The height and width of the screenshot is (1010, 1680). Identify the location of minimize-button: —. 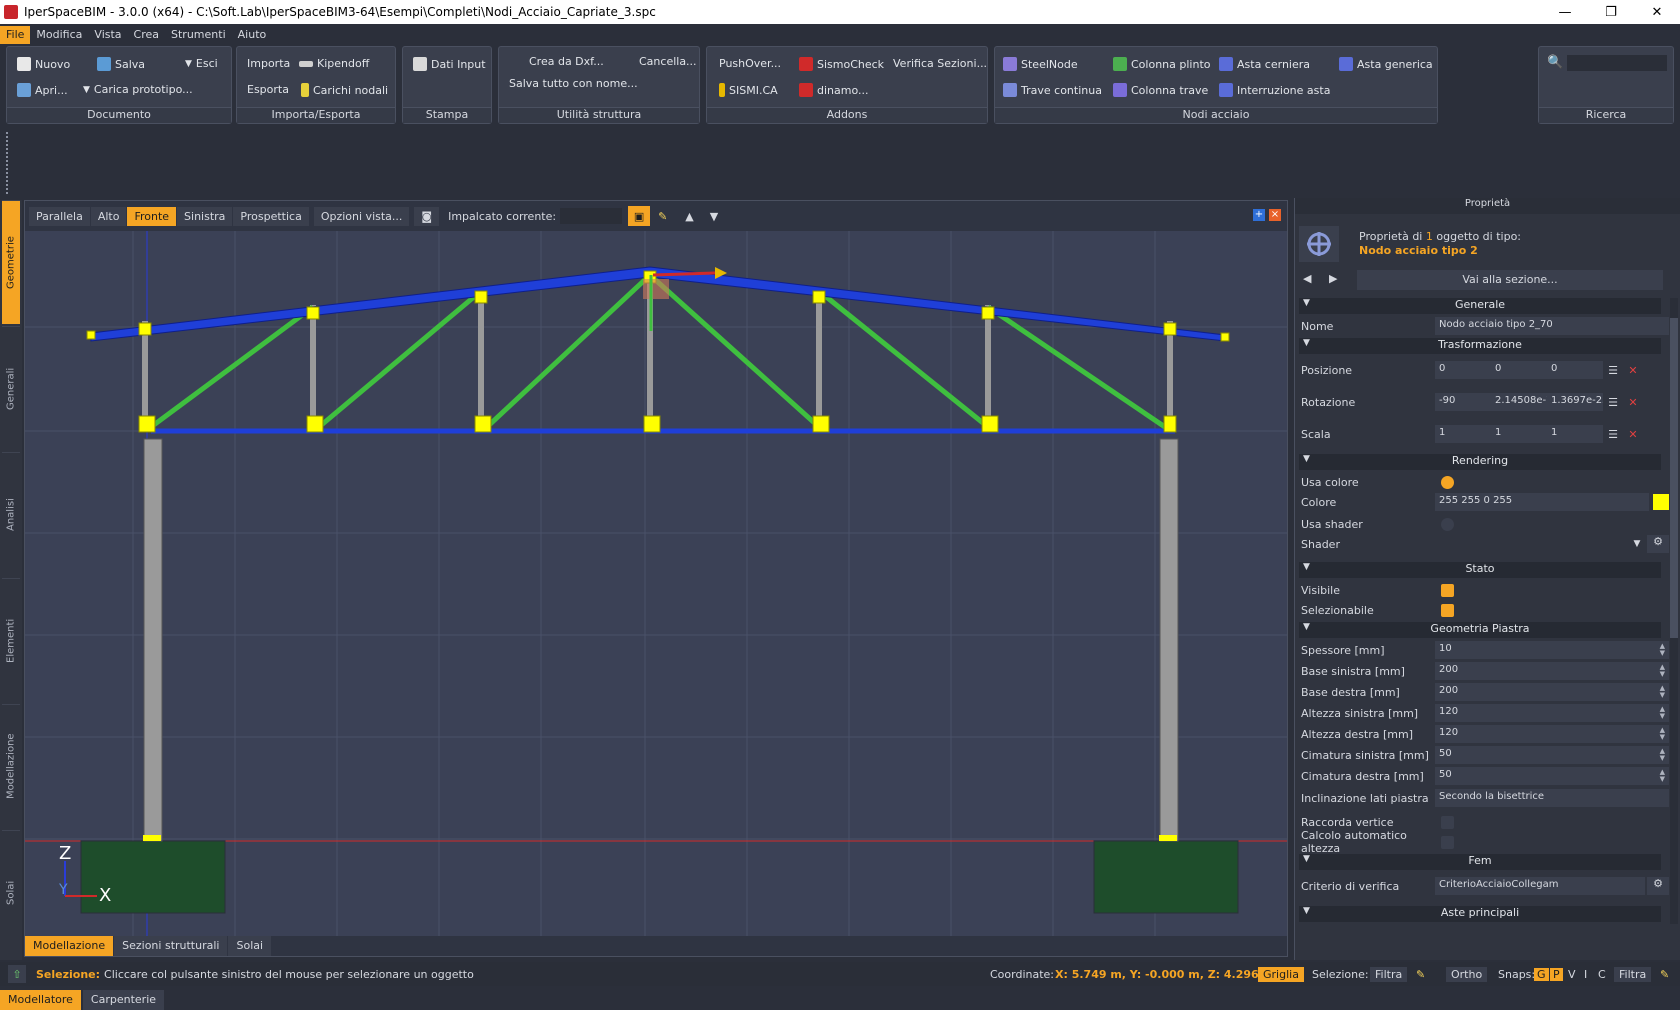
(1565, 12).